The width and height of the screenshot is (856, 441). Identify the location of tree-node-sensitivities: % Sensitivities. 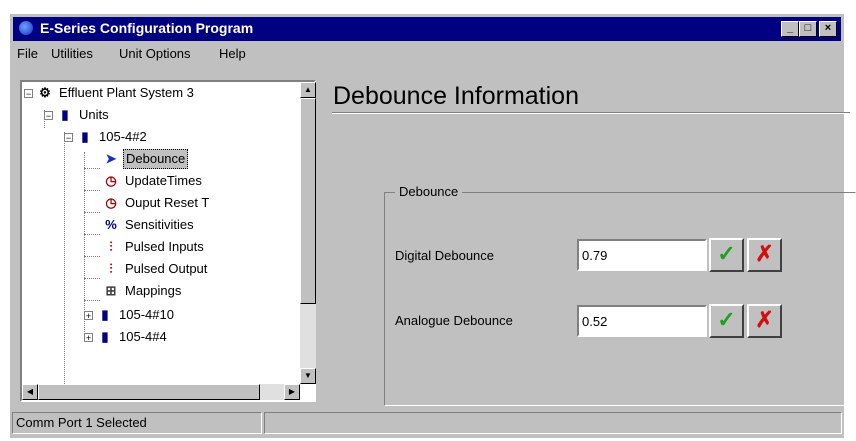
(149, 225).